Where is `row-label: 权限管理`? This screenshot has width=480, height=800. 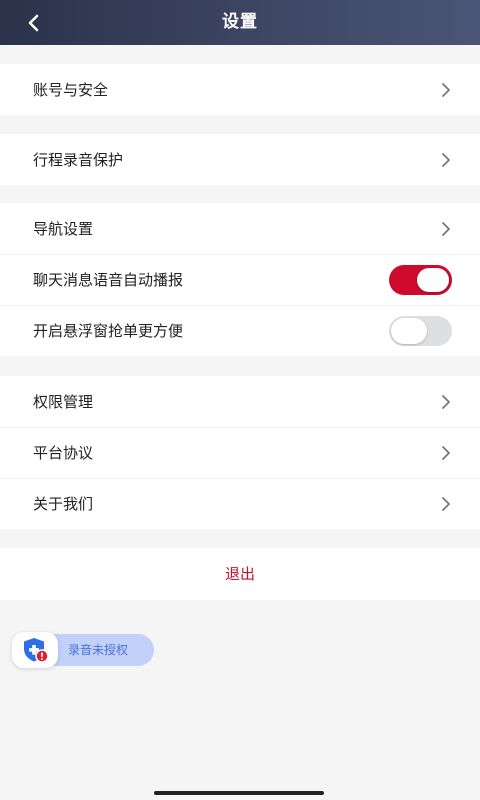 row-label: 权限管理 is located at coordinates (63, 402).